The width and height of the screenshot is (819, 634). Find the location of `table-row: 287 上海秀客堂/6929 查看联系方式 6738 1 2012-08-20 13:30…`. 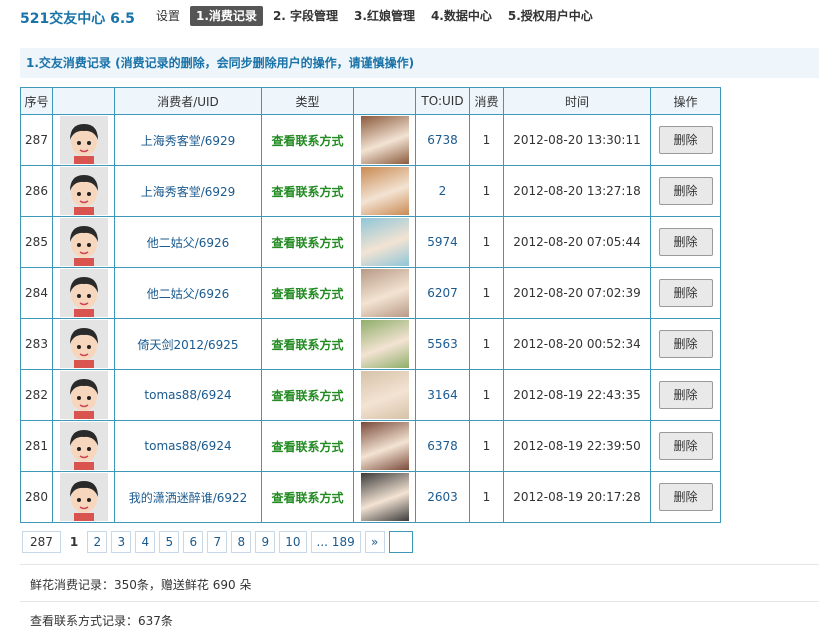

table-row: 287 上海秀客堂/6929 查看联系方式 6738 1 2012-08-20 13:30… is located at coordinates (370, 140).